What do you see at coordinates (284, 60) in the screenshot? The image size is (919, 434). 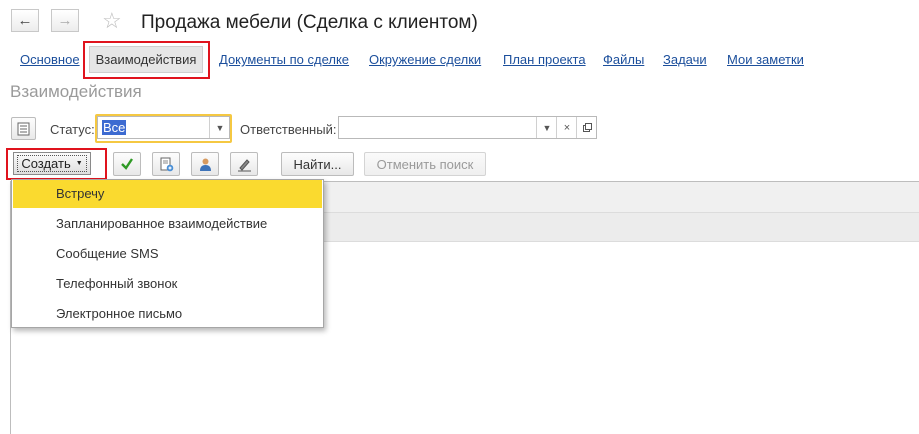 I see `tab-deal-documents: Документы по сделке` at bounding box center [284, 60].